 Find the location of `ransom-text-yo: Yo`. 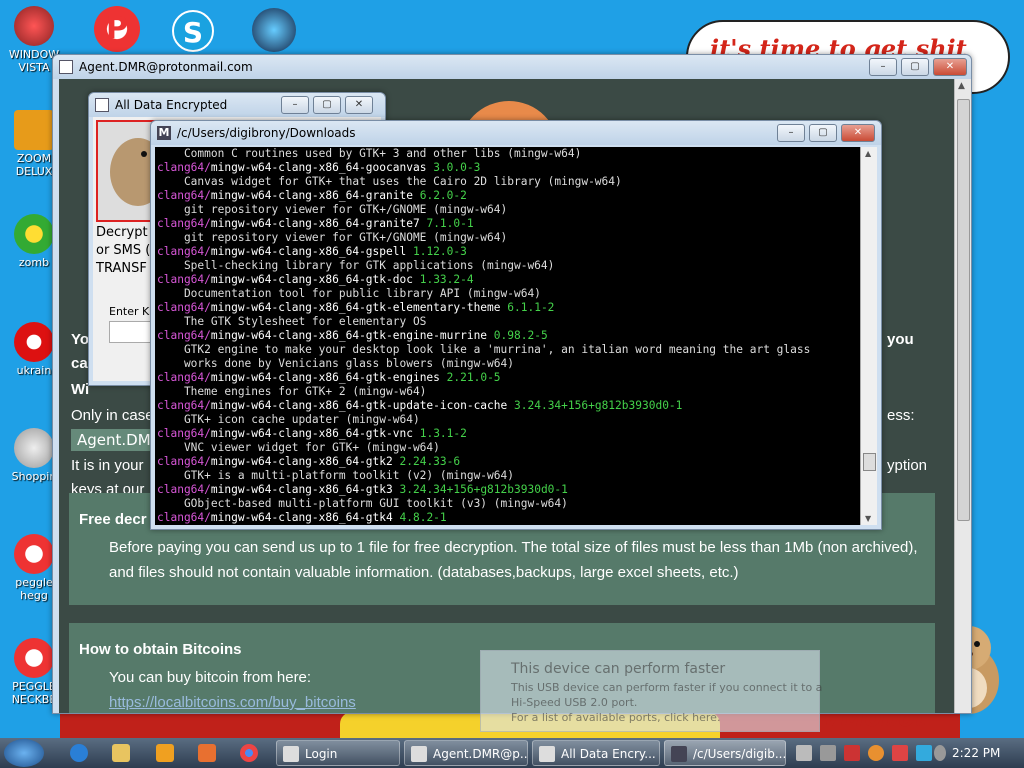

ransom-text-yo: Yo is located at coordinates (80, 339).